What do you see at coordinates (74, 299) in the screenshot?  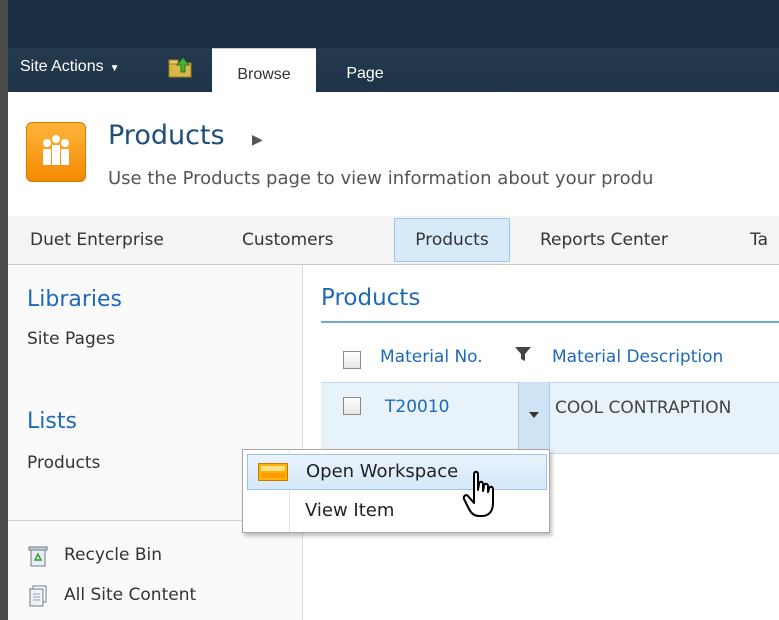 I see `libraries-heading: Libraries` at bounding box center [74, 299].